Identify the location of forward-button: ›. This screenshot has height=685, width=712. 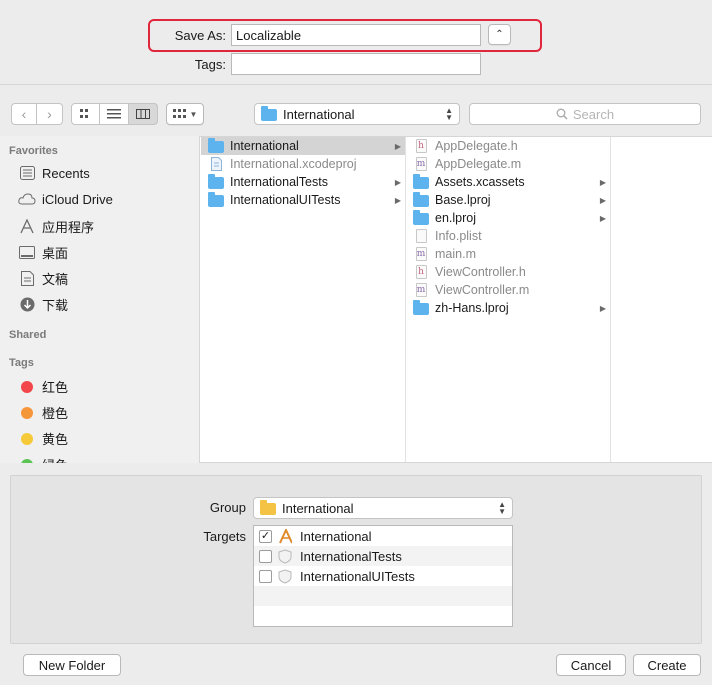
(50, 114).